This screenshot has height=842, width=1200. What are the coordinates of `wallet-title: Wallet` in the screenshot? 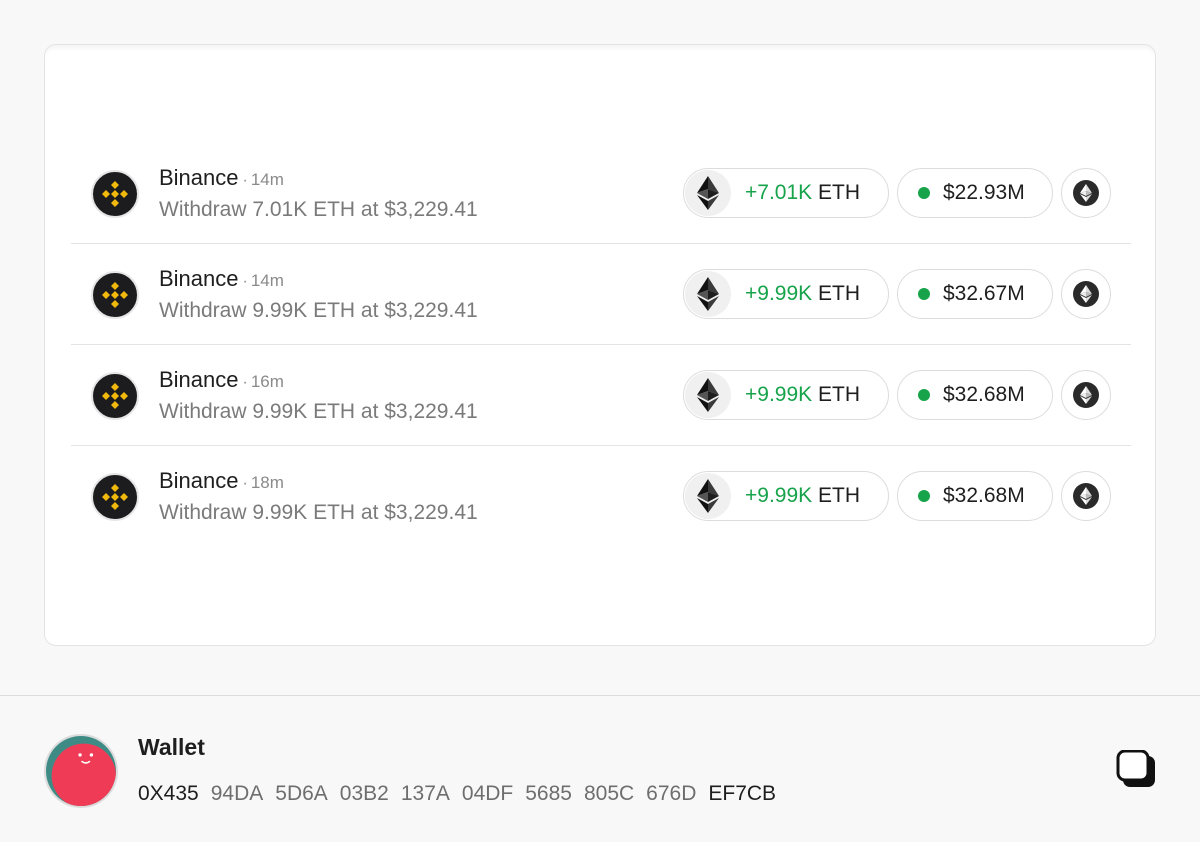 It's located at (171, 747).